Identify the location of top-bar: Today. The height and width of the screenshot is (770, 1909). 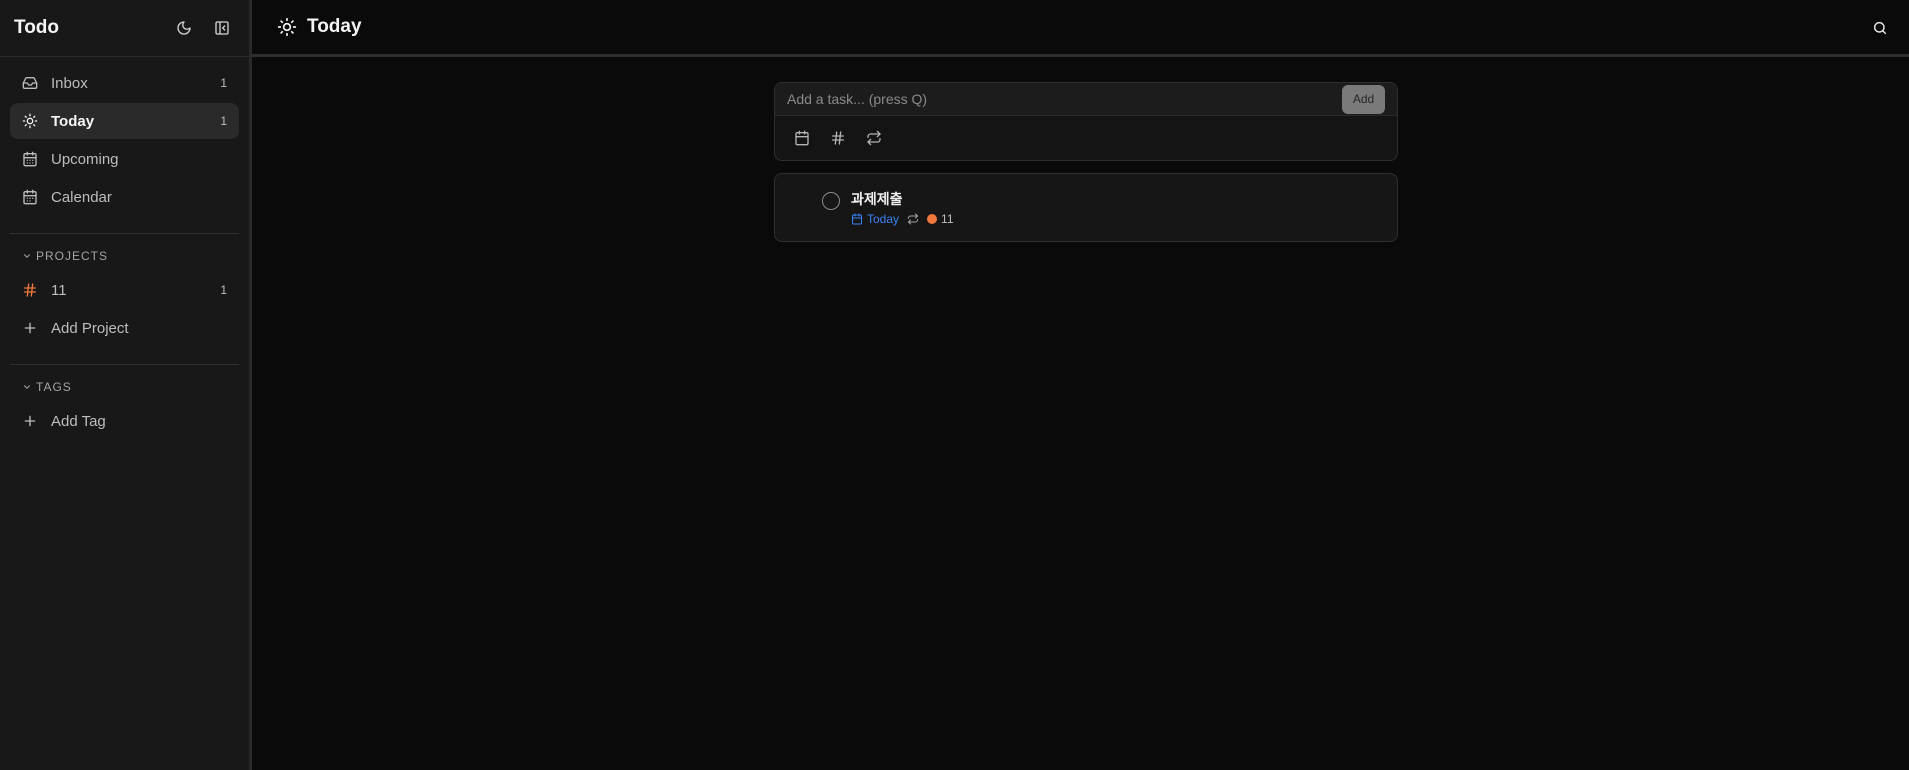
(1080, 28).